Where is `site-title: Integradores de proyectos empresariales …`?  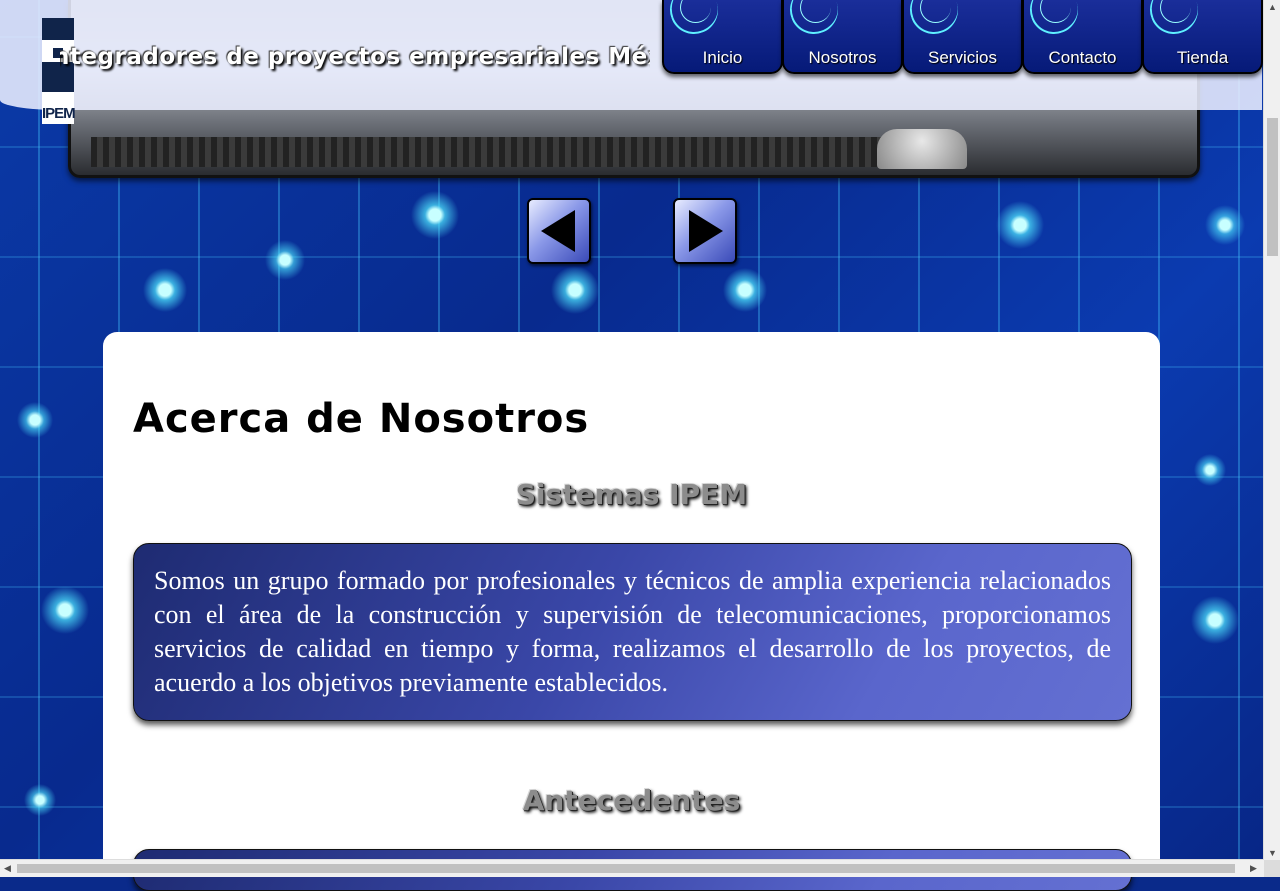 site-title: Integradores de proyectos empresariales … is located at coordinates (355, 59).